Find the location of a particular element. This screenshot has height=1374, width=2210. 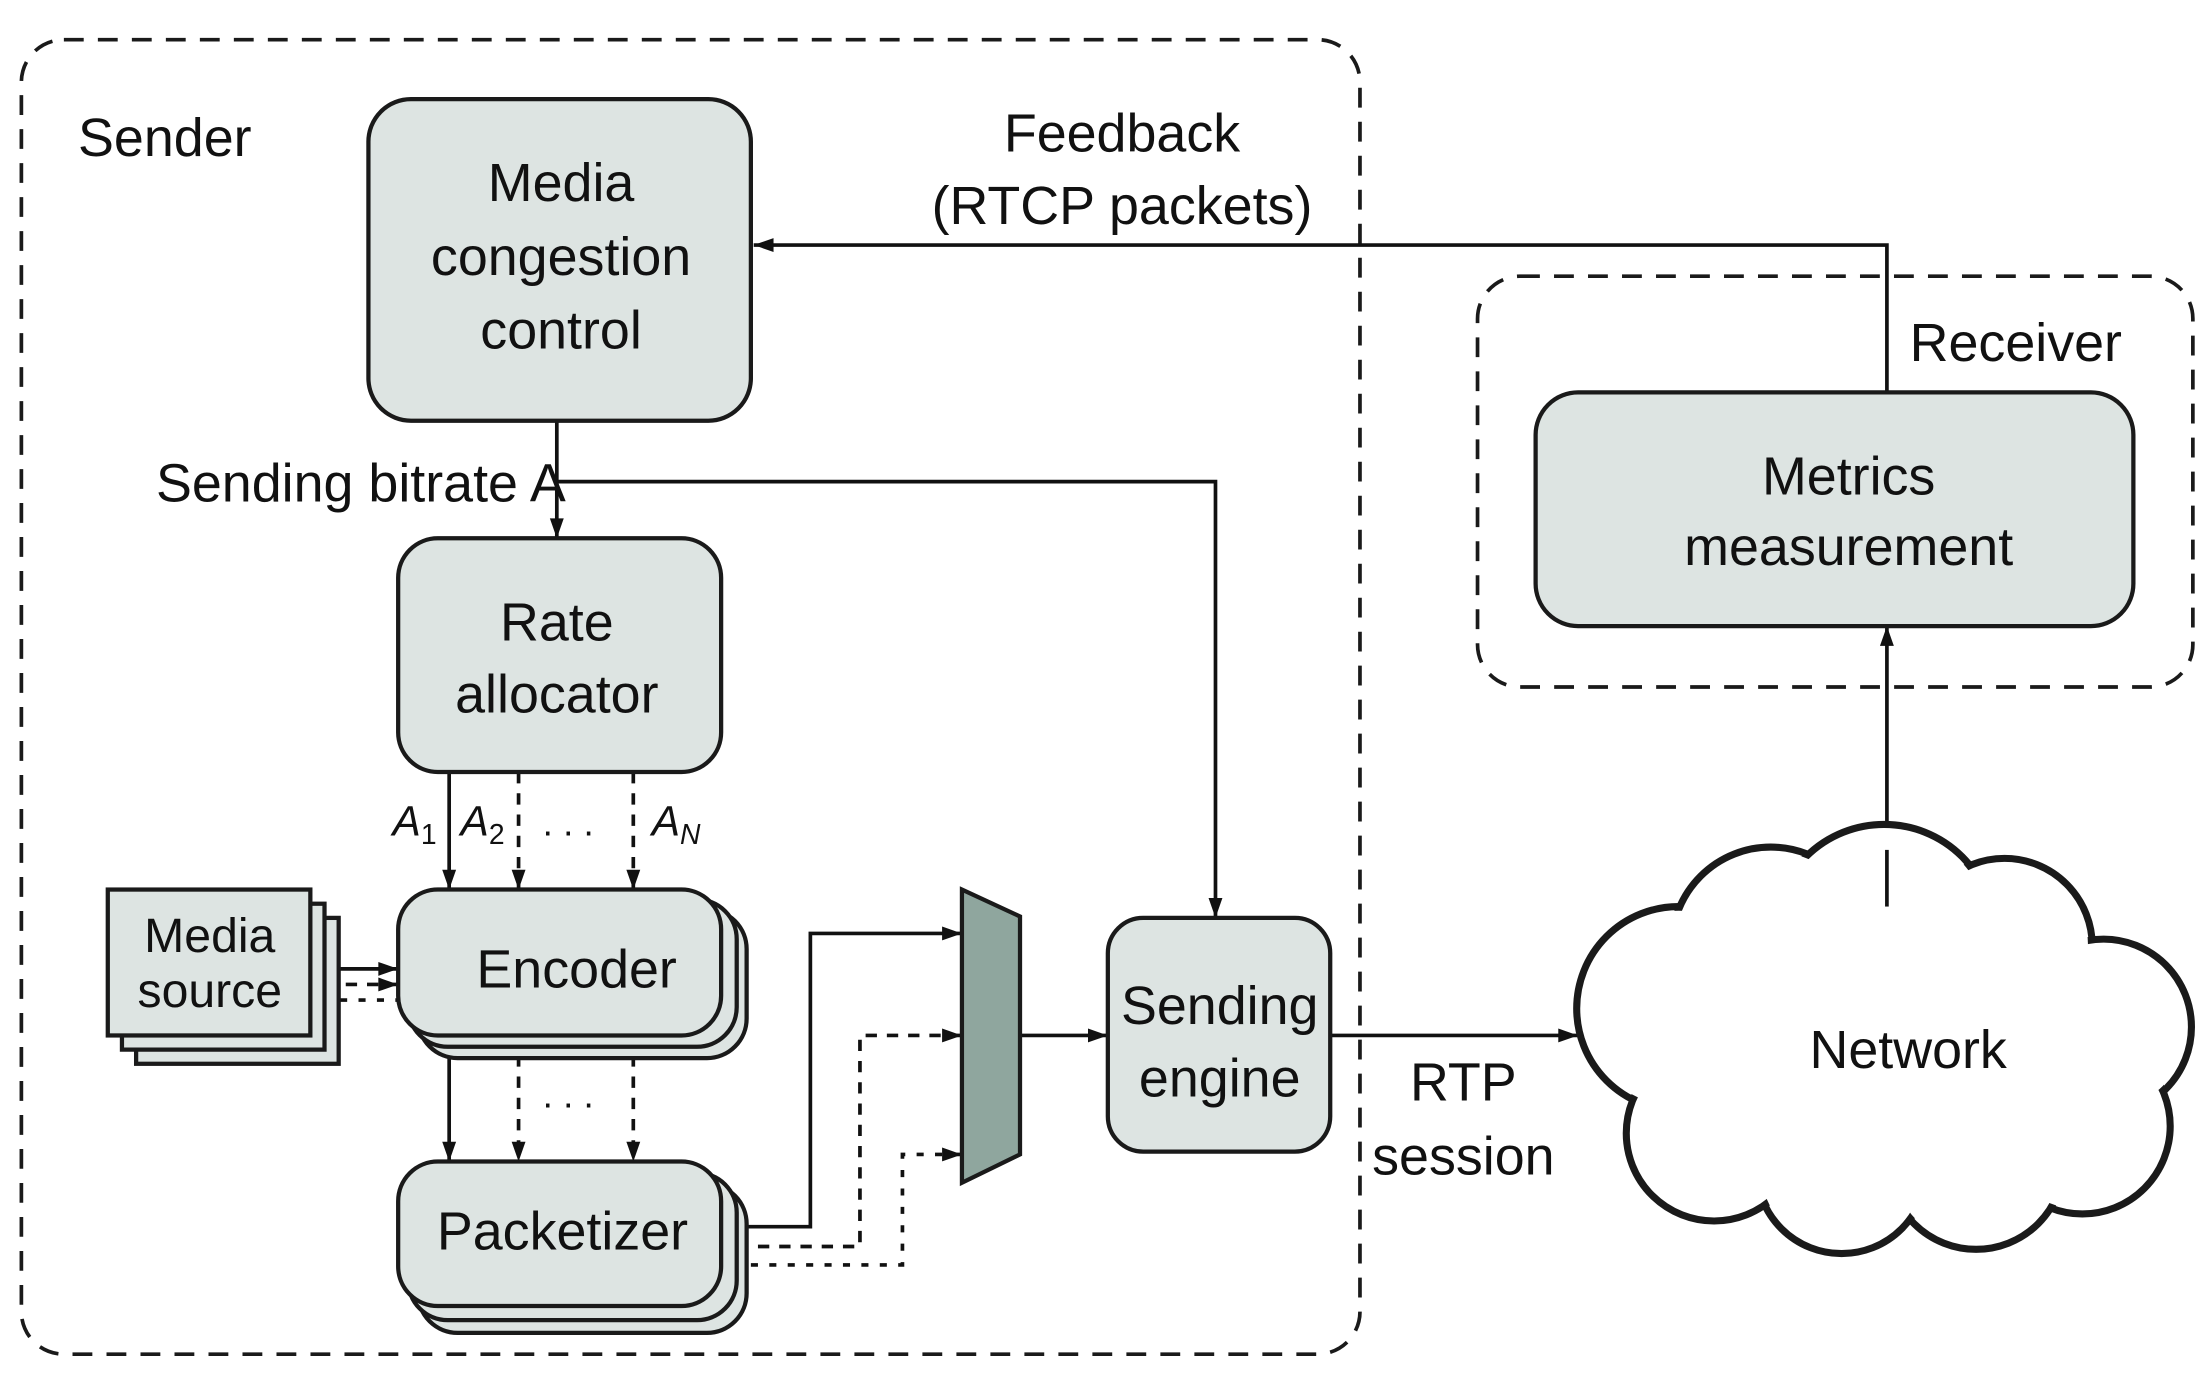

session-label: session is located at coordinates (1463, 1156).